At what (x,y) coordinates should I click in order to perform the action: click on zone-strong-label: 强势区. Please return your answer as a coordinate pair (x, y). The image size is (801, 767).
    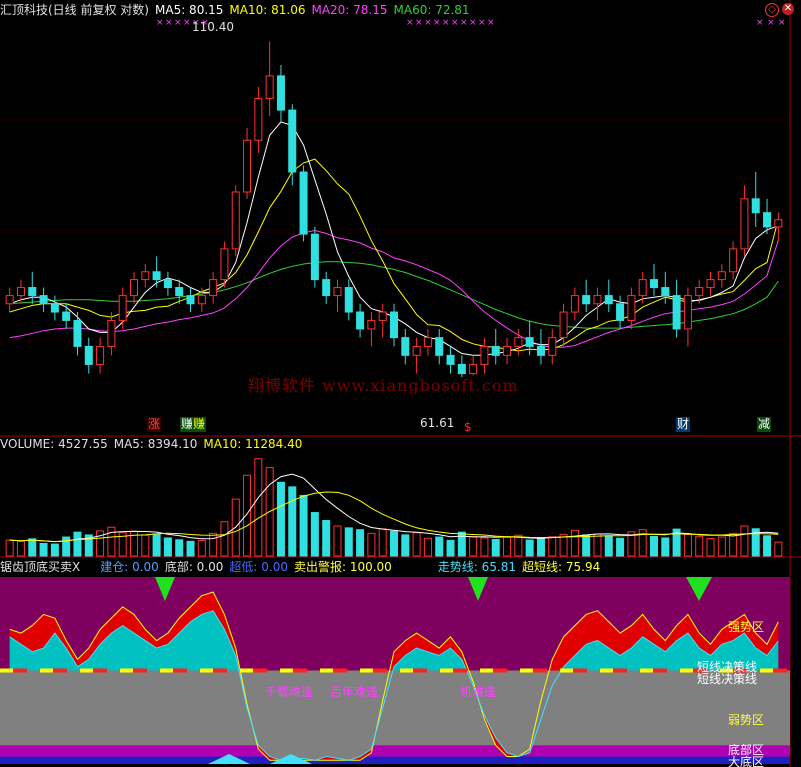
    Looking at the image, I should click on (746, 627).